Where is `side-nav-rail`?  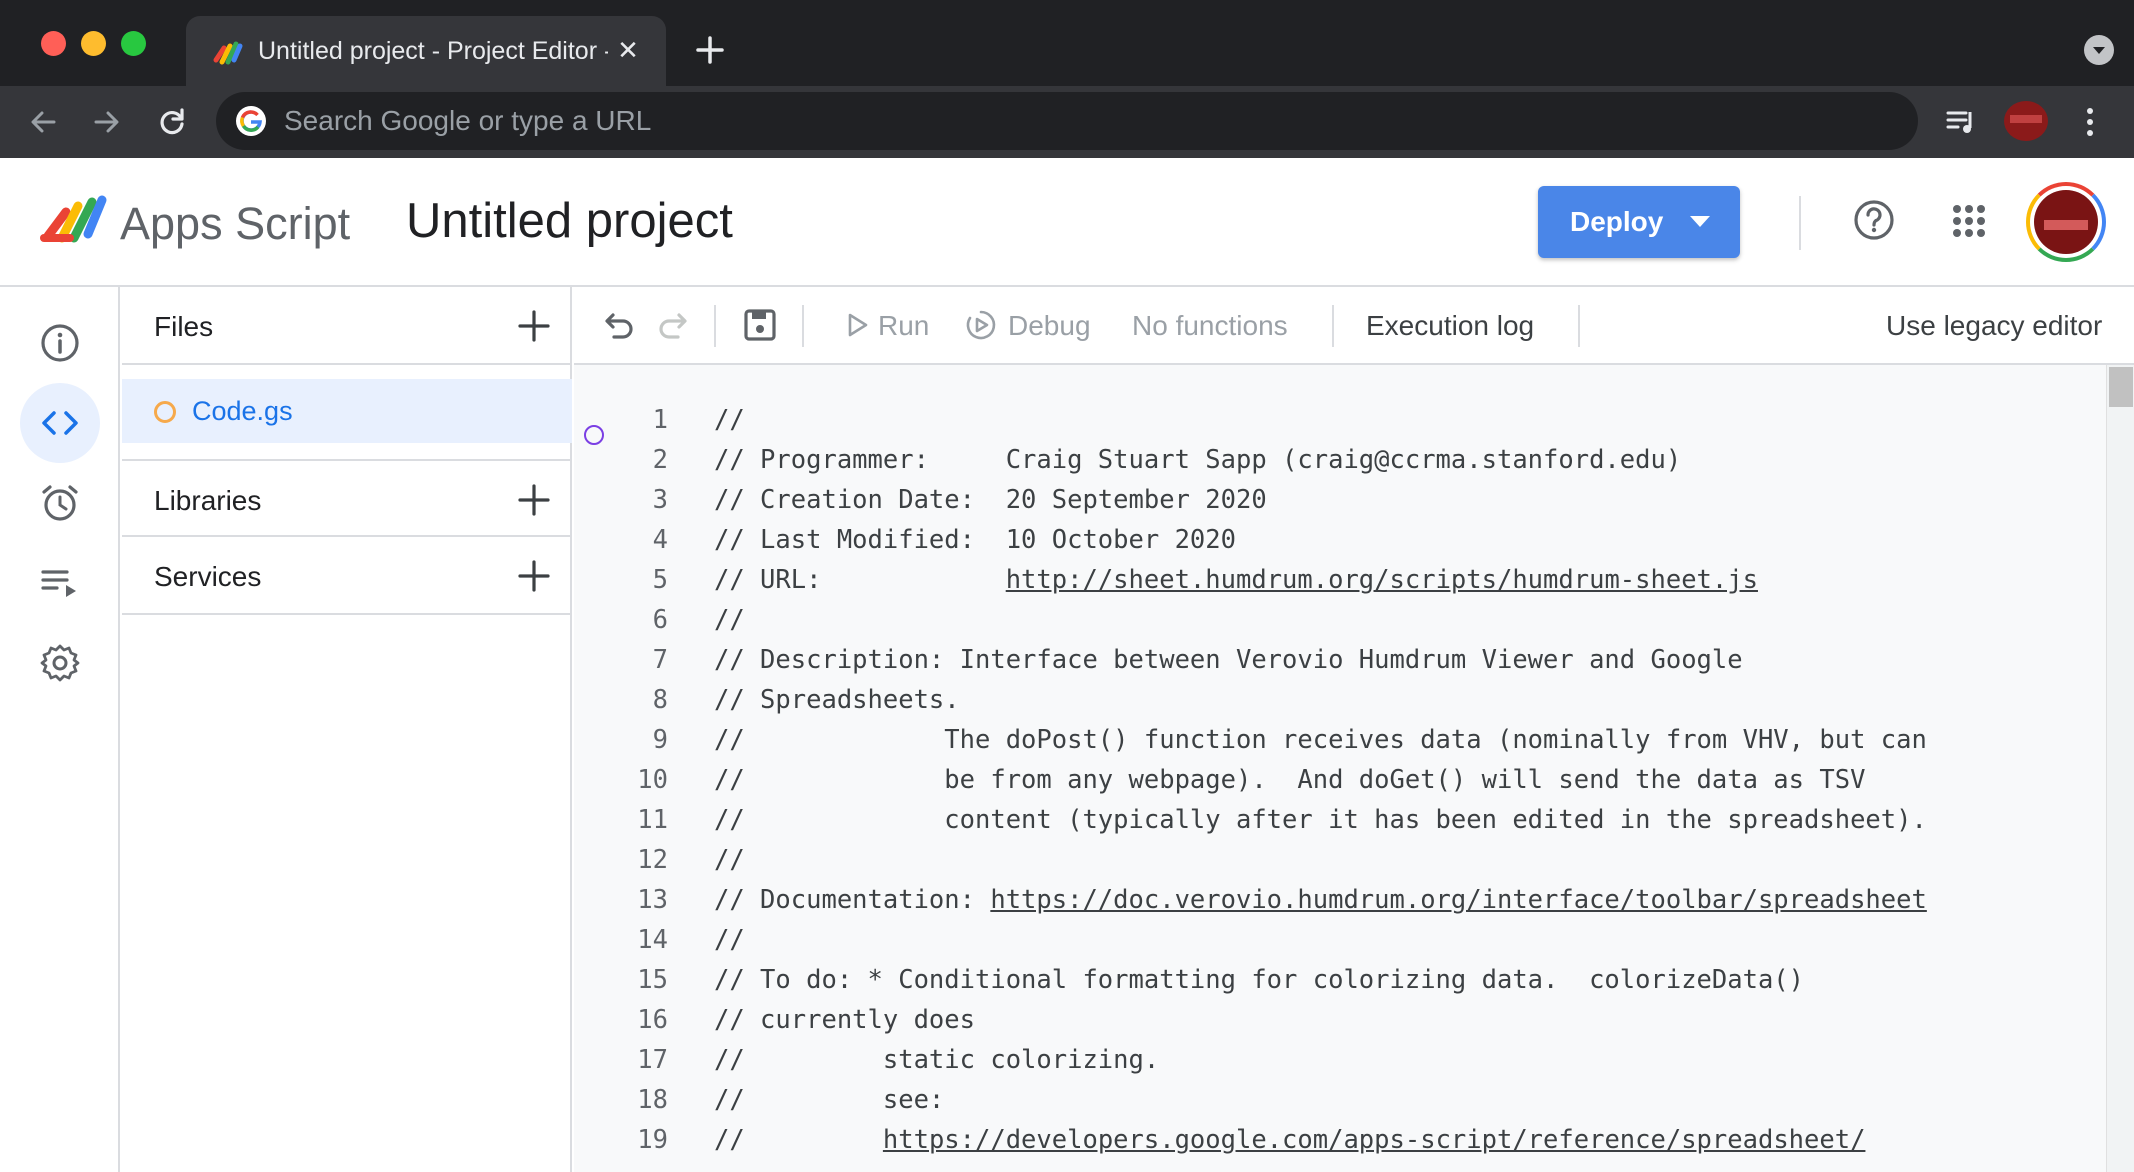
side-nav-rail is located at coordinates (60, 729).